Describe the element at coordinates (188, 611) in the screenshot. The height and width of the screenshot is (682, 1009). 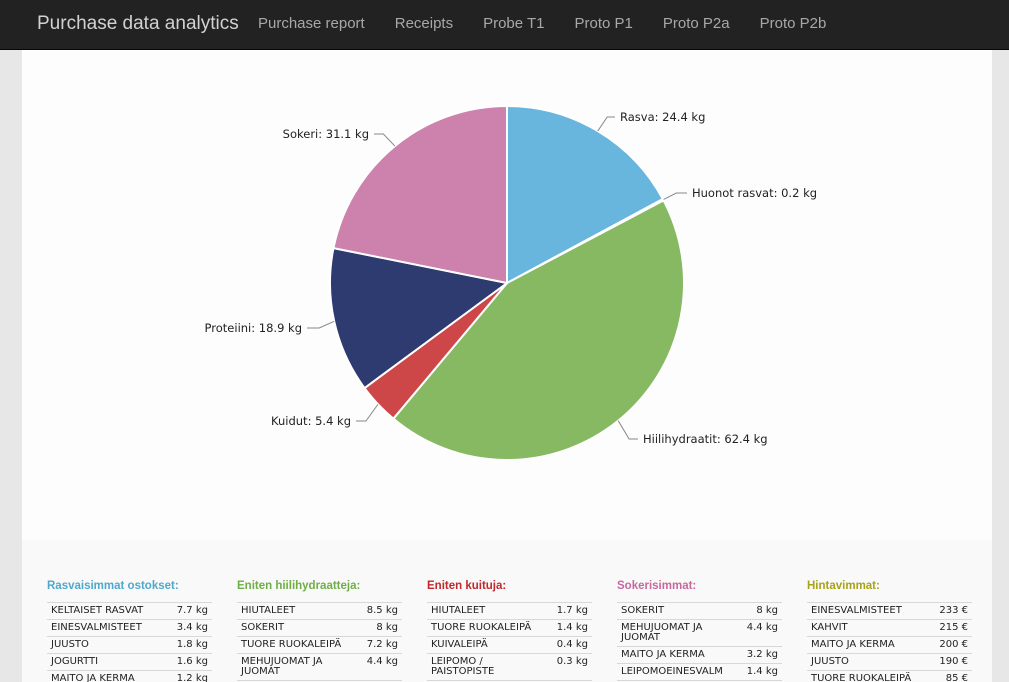
I see `row-value: 7.7 kg` at that location.